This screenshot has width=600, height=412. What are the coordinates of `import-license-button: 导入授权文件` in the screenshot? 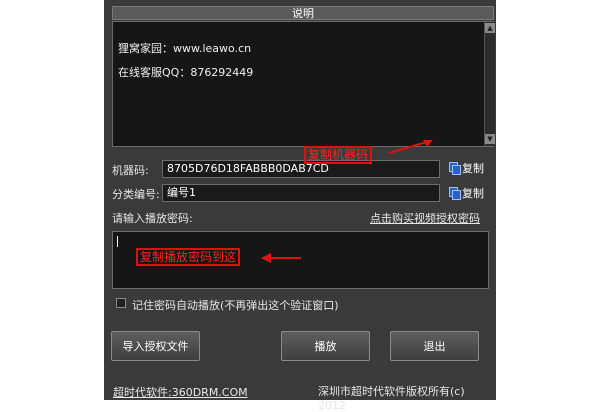 It's located at (155, 346).